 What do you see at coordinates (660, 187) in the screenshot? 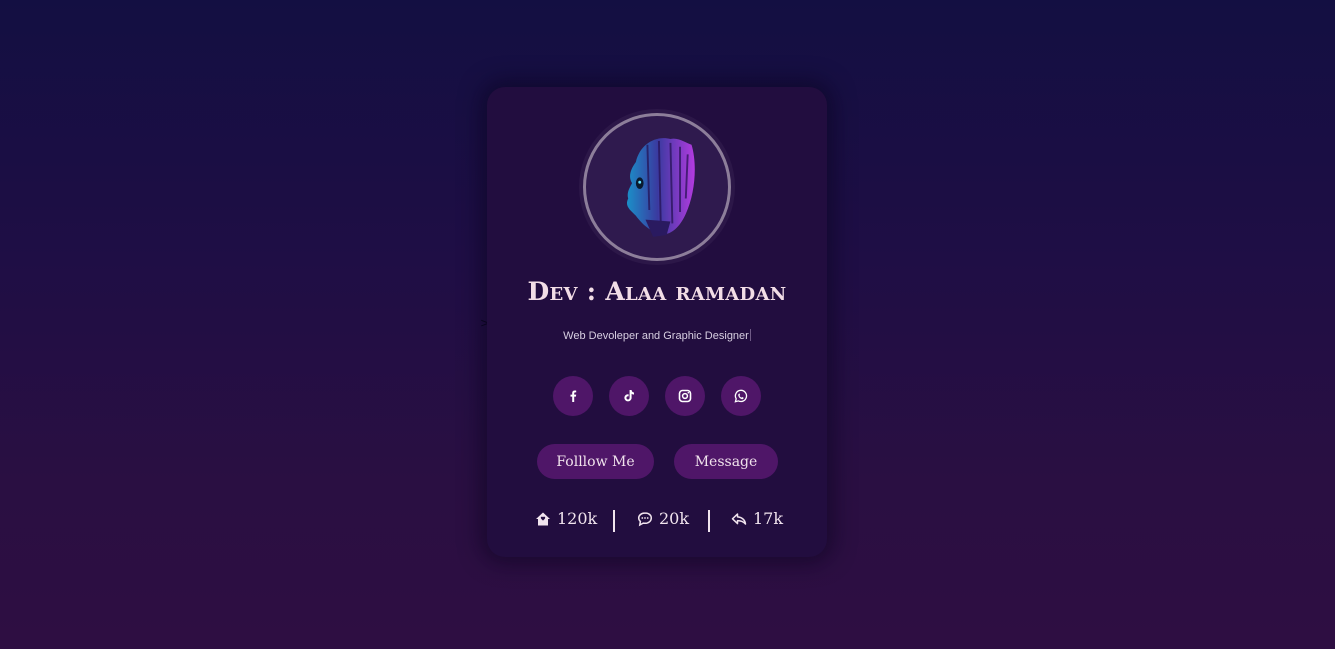
I see `groot-head-image` at bounding box center [660, 187].